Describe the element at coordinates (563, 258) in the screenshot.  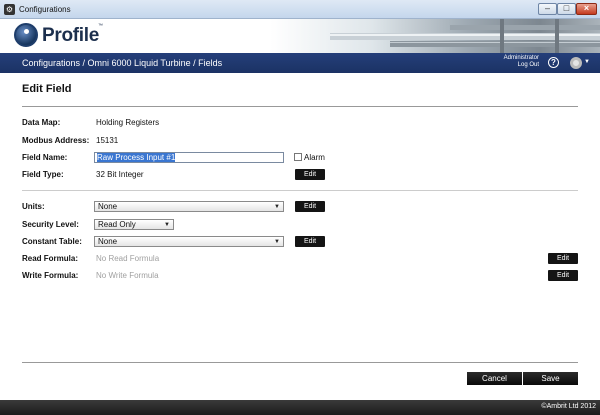
I see `read-formula-edit-button: Edit` at that location.